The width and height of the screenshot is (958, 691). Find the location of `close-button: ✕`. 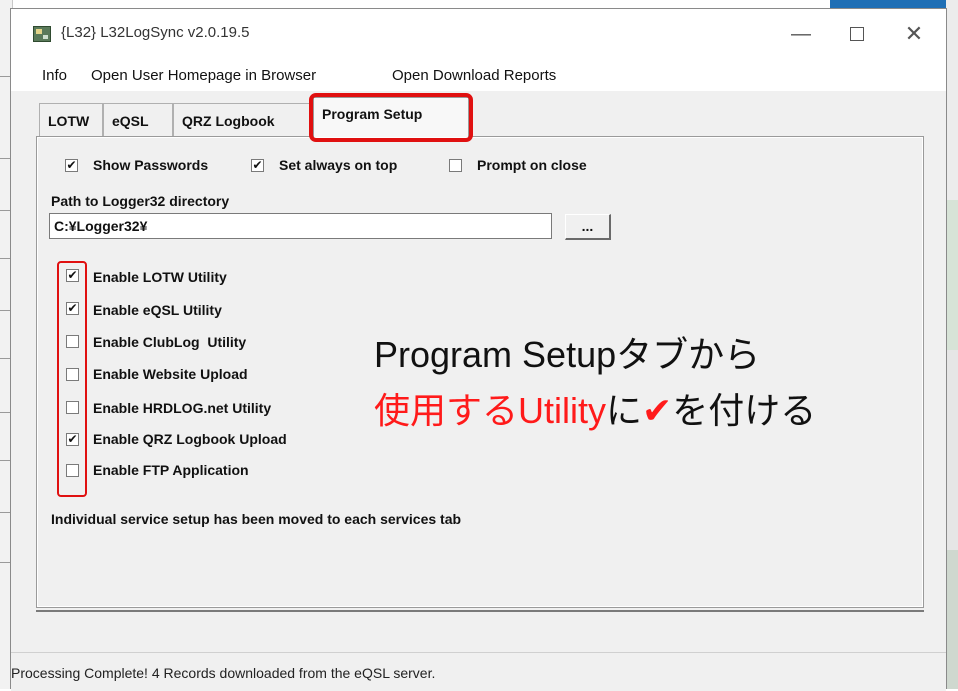

close-button: ✕ is located at coordinates (914, 34).